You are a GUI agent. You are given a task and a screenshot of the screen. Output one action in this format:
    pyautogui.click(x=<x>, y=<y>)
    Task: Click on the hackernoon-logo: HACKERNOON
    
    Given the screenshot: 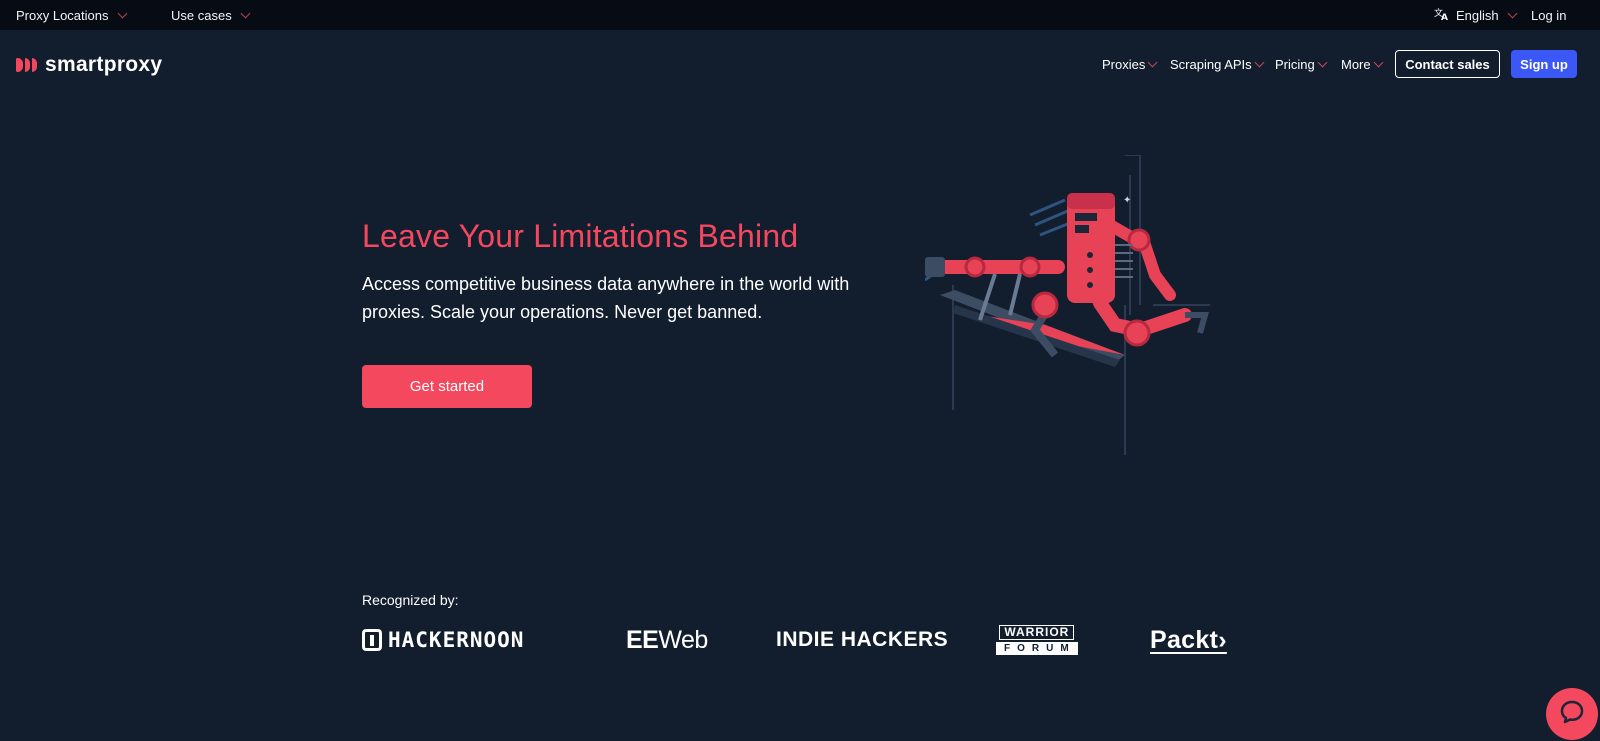 What is the action you would take?
    pyautogui.click(x=443, y=640)
    